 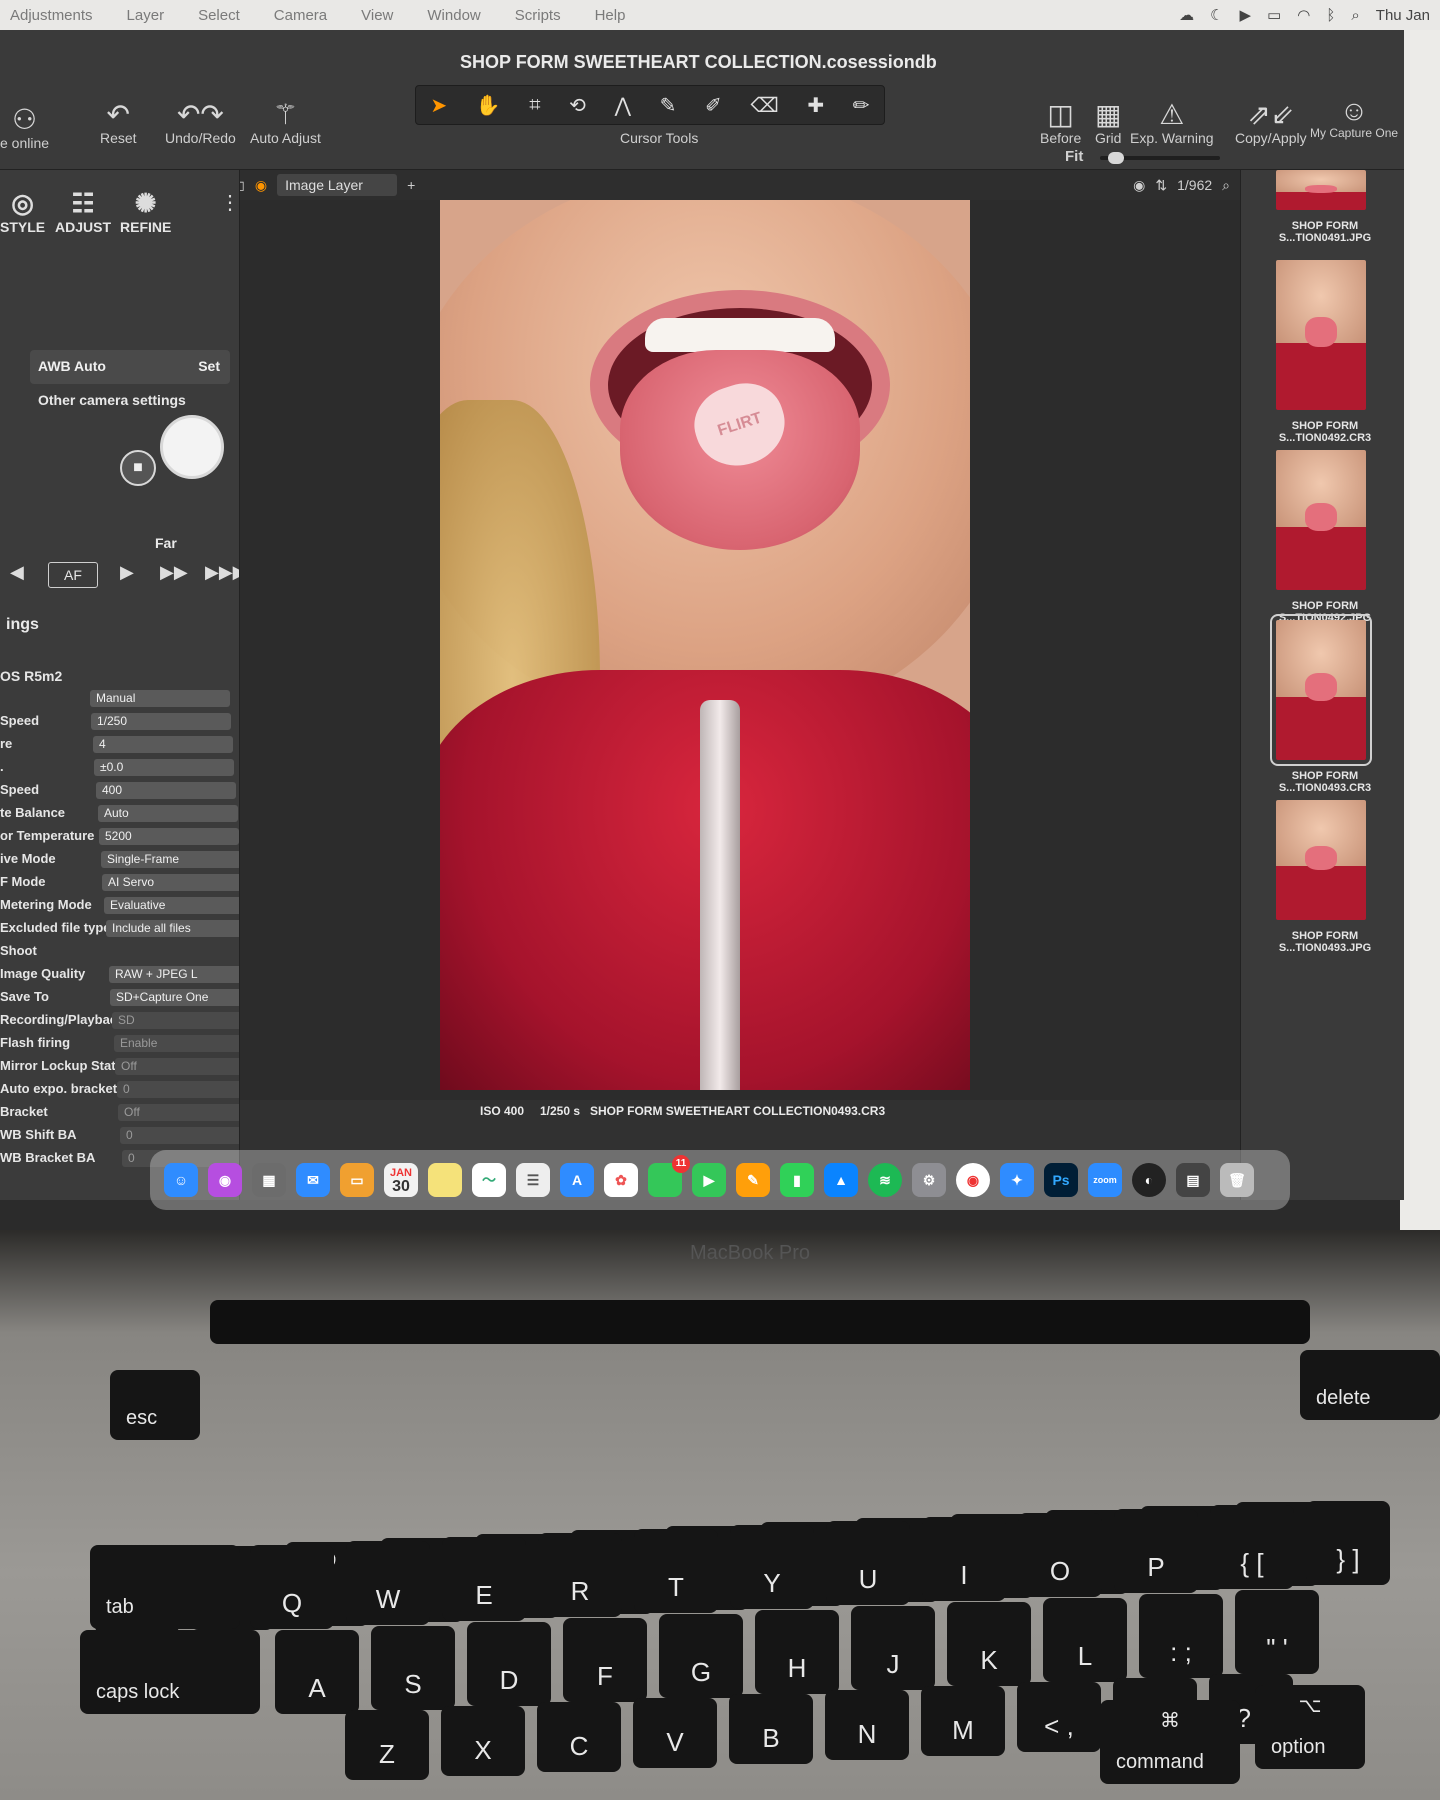 What do you see at coordinates (1059, 1717) in the screenshot?
I see `letter-key: < ,` at bounding box center [1059, 1717].